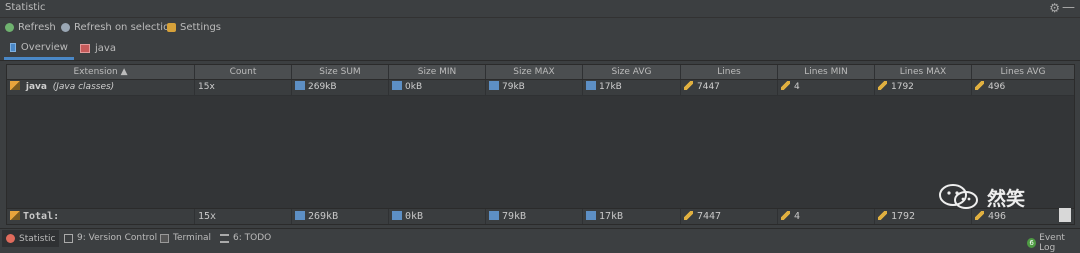 This screenshot has height=253, width=1080. What do you see at coordinates (540, 9) in the screenshot?
I see `title-bar: Statistic ⚙ —` at bounding box center [540, 9].